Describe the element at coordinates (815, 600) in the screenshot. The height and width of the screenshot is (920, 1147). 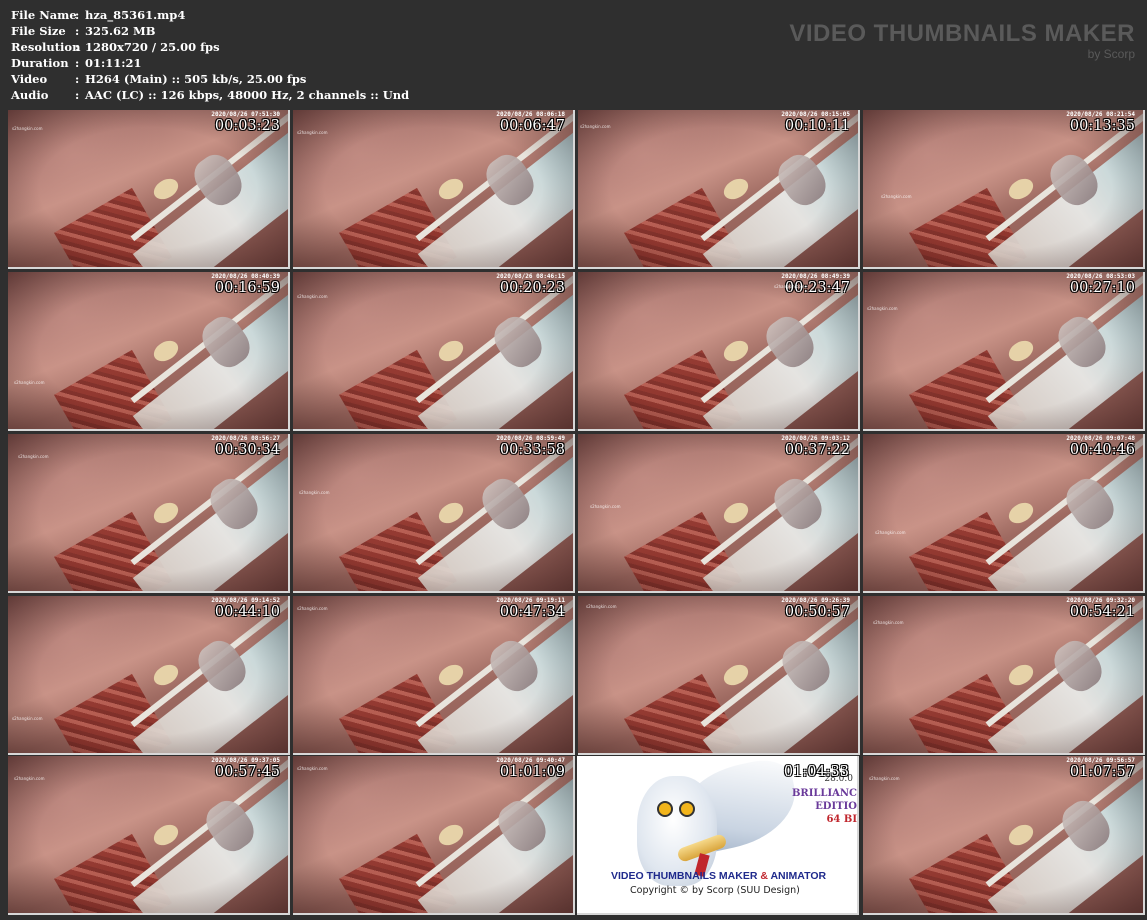
I see `camera-timestamp: 2020/08/26 09:26:39` at that location.